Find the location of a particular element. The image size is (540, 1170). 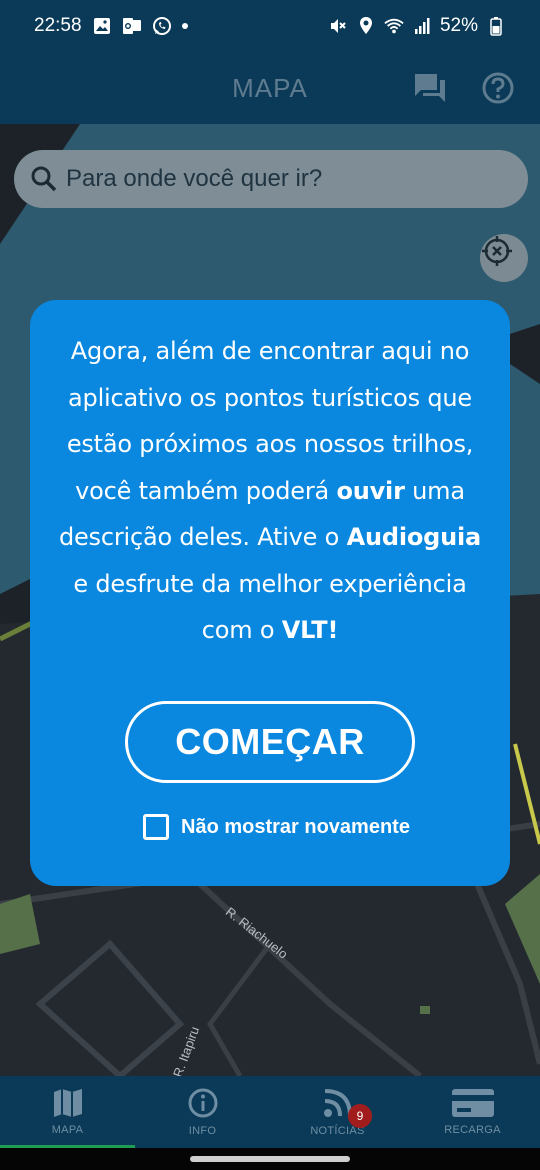

signal-icon is located at coordinates (422, 26).